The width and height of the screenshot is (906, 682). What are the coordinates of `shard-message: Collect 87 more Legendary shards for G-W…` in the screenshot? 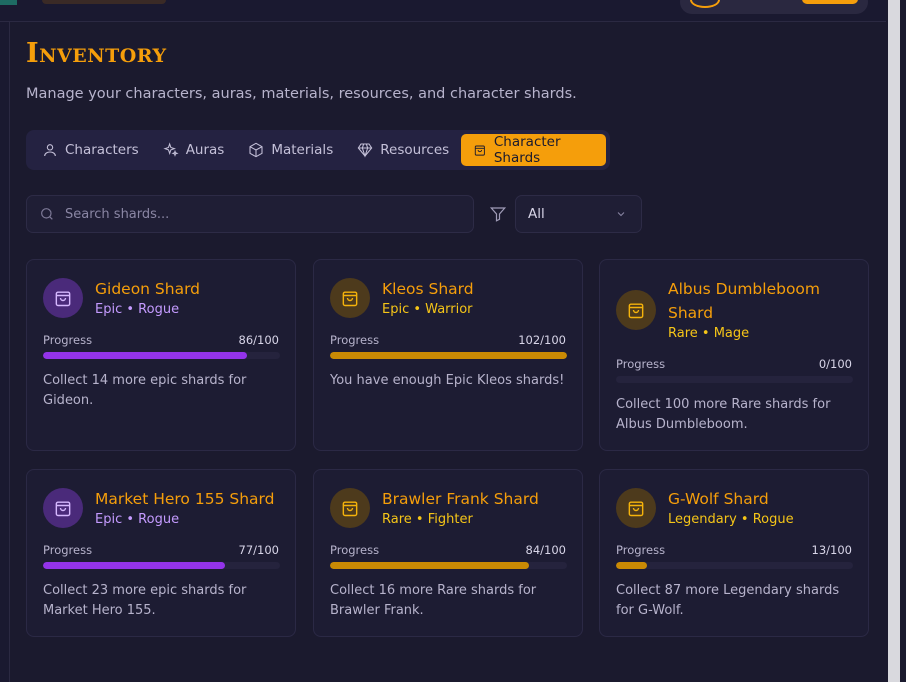 It's located at (728, 600).